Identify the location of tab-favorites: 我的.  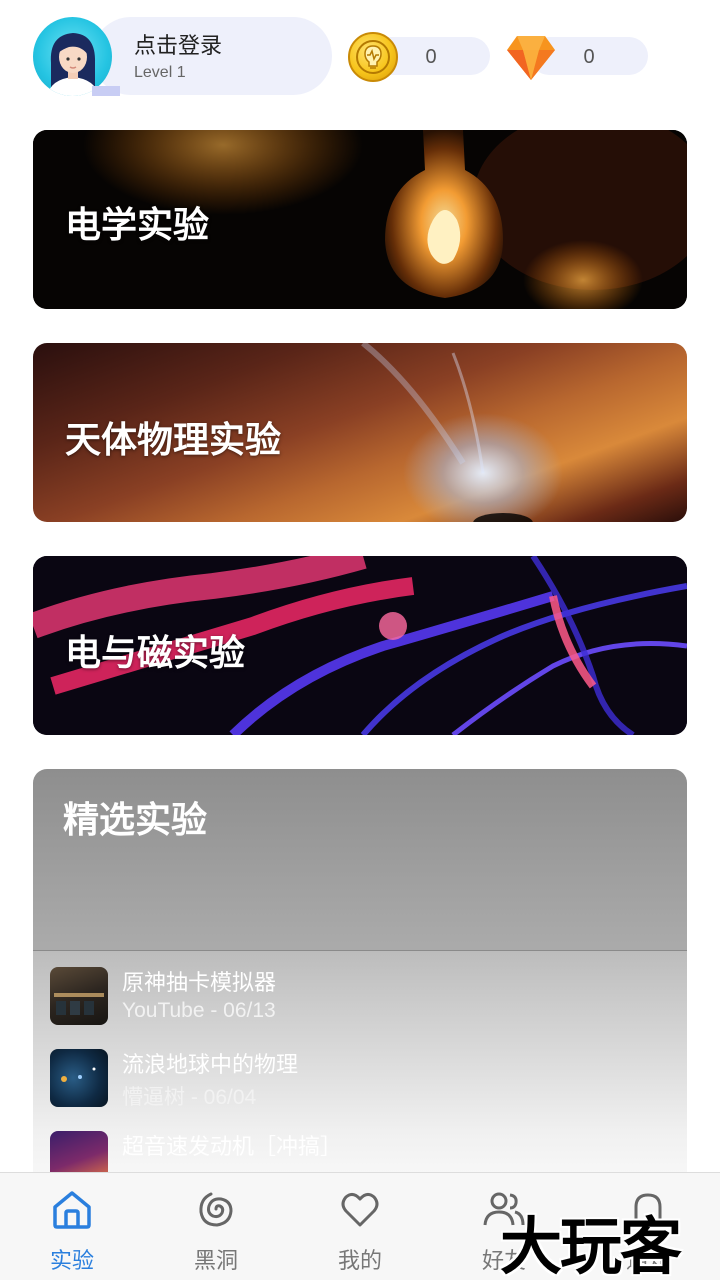
(360, 1226).